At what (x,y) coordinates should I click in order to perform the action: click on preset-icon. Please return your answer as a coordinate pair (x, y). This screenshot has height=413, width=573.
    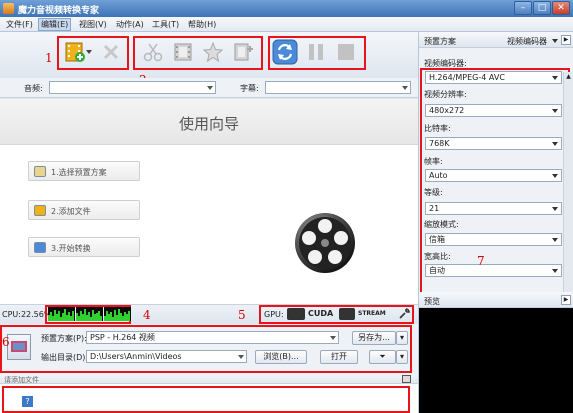
    Looking at the image, I should click on (40, 171).